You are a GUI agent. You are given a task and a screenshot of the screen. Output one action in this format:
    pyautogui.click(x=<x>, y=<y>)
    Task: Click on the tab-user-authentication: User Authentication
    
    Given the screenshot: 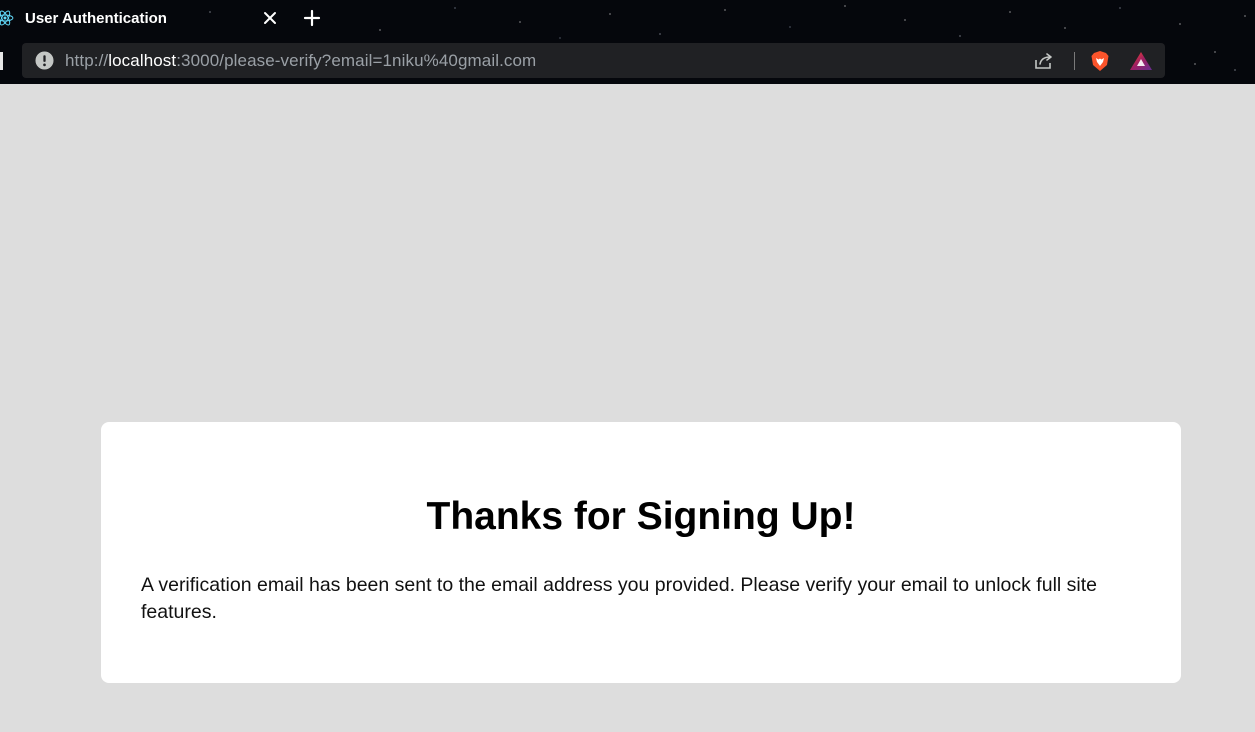 What is the action you would take?
    pyautogui.click(x=145, y=19)
    